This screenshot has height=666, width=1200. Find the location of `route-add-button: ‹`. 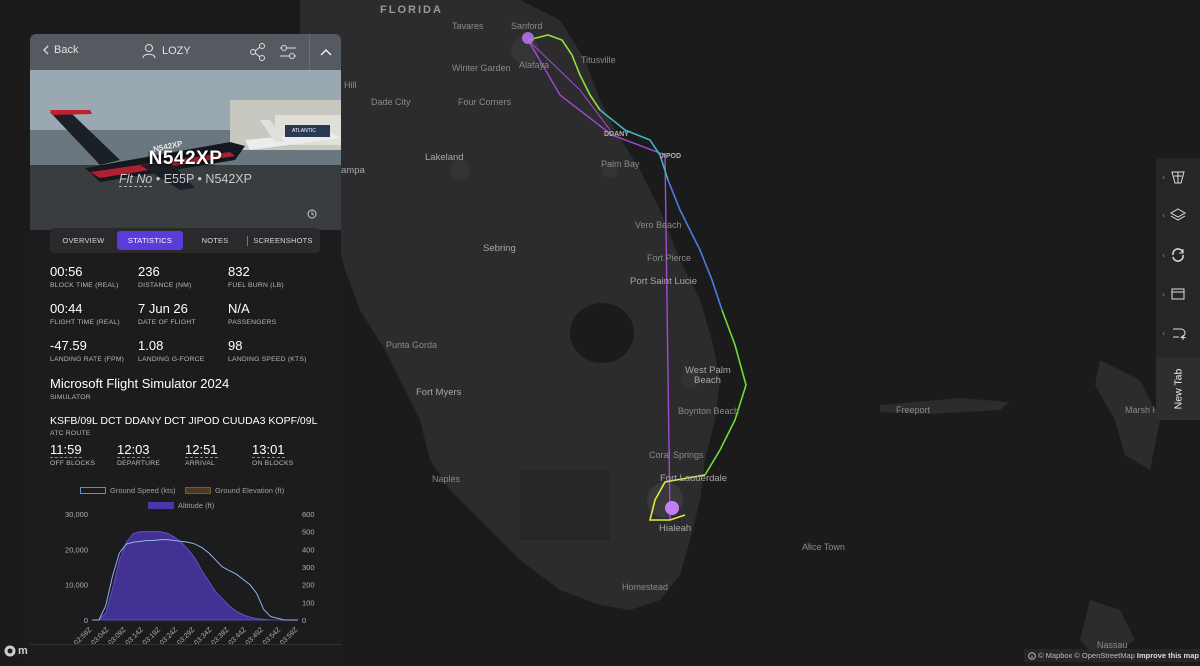

route-add-button: ‹ is located at coordinates (1178, 333).